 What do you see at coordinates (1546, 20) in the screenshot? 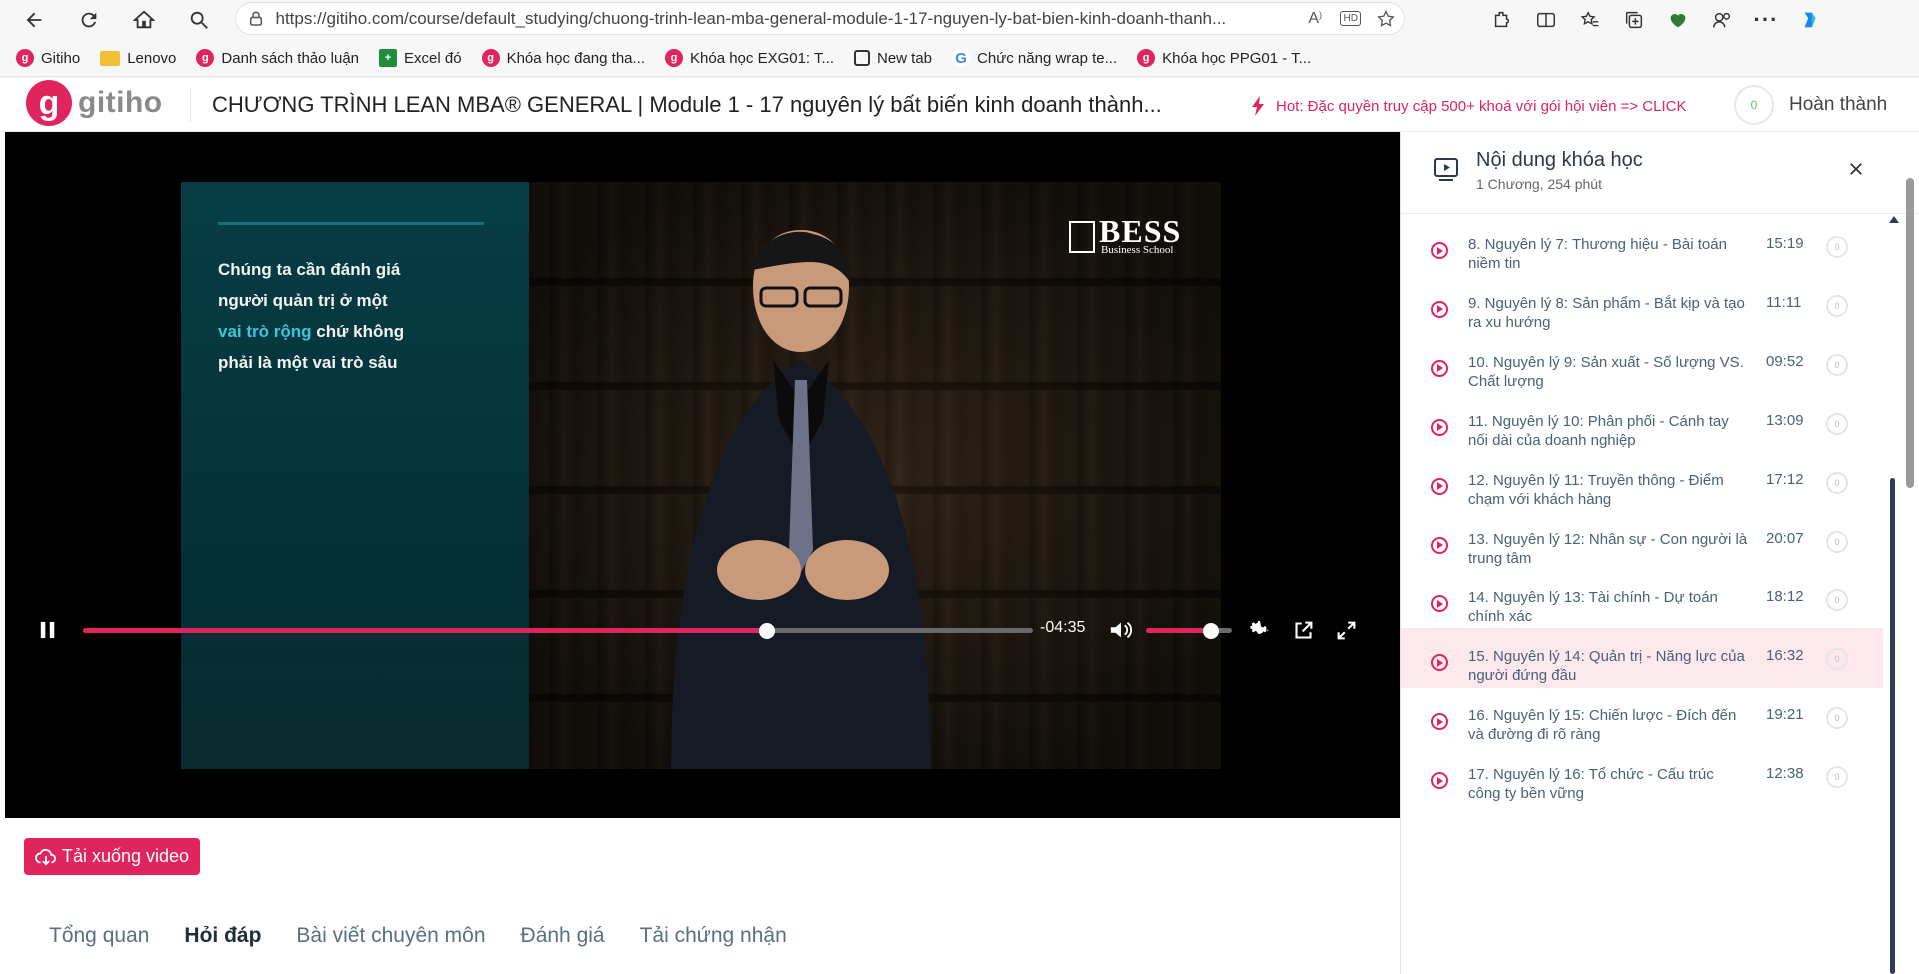
I see `split-screen-icon` at bounding box center [1546, 20].